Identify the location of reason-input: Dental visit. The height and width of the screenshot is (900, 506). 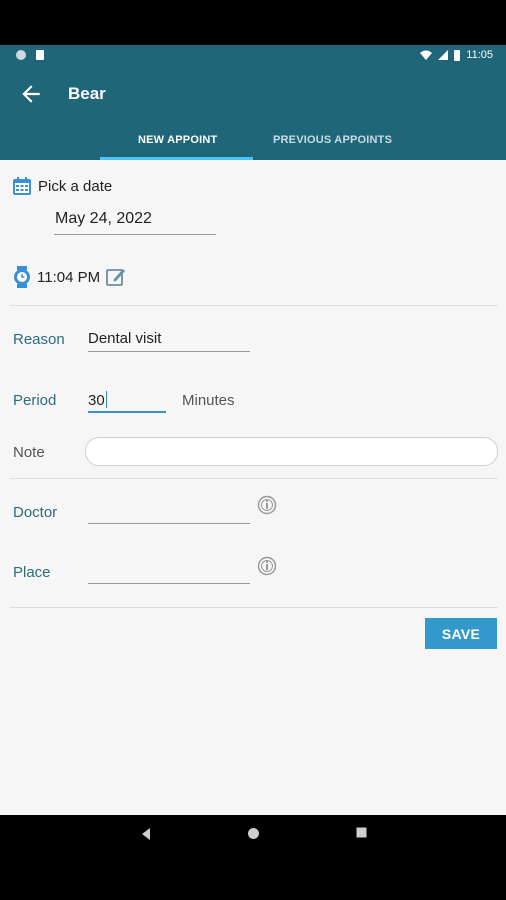
(169, 339).